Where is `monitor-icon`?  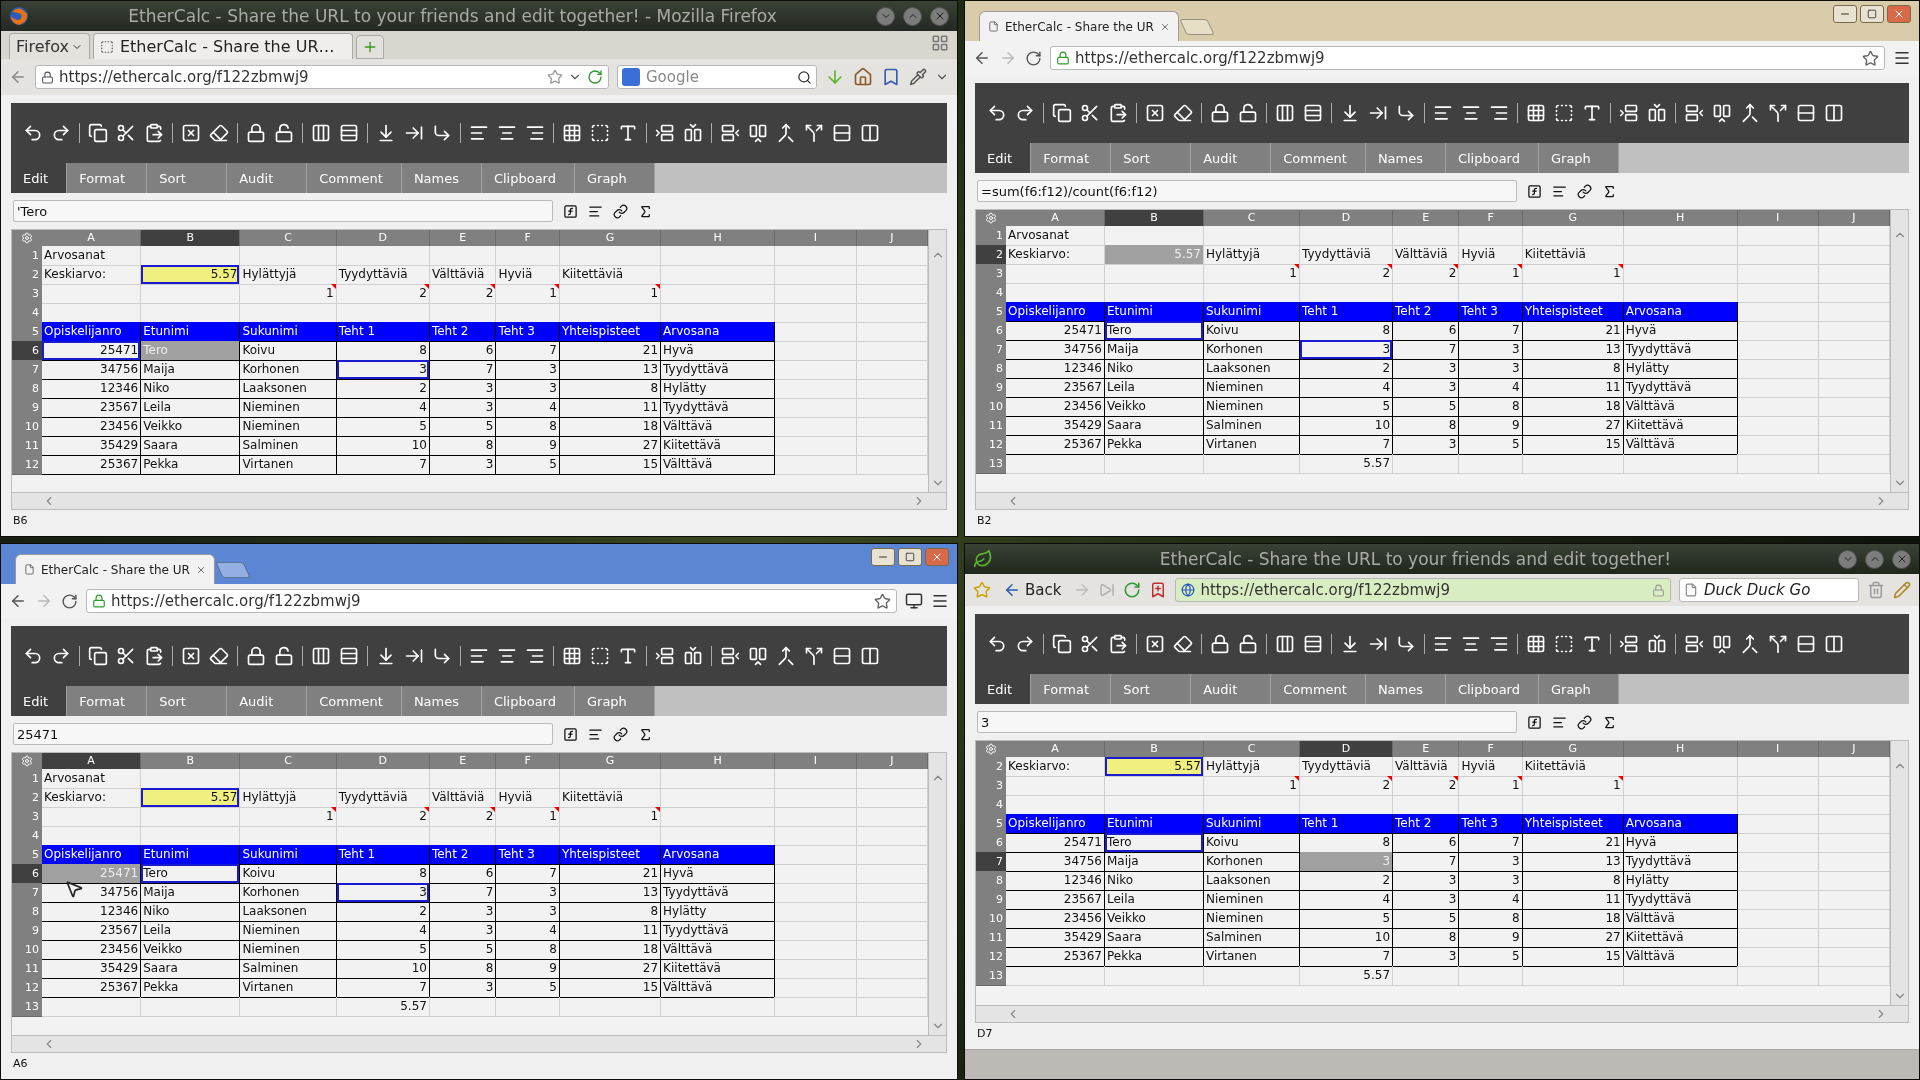 monitor-icon is located at coordinates (914, 601).